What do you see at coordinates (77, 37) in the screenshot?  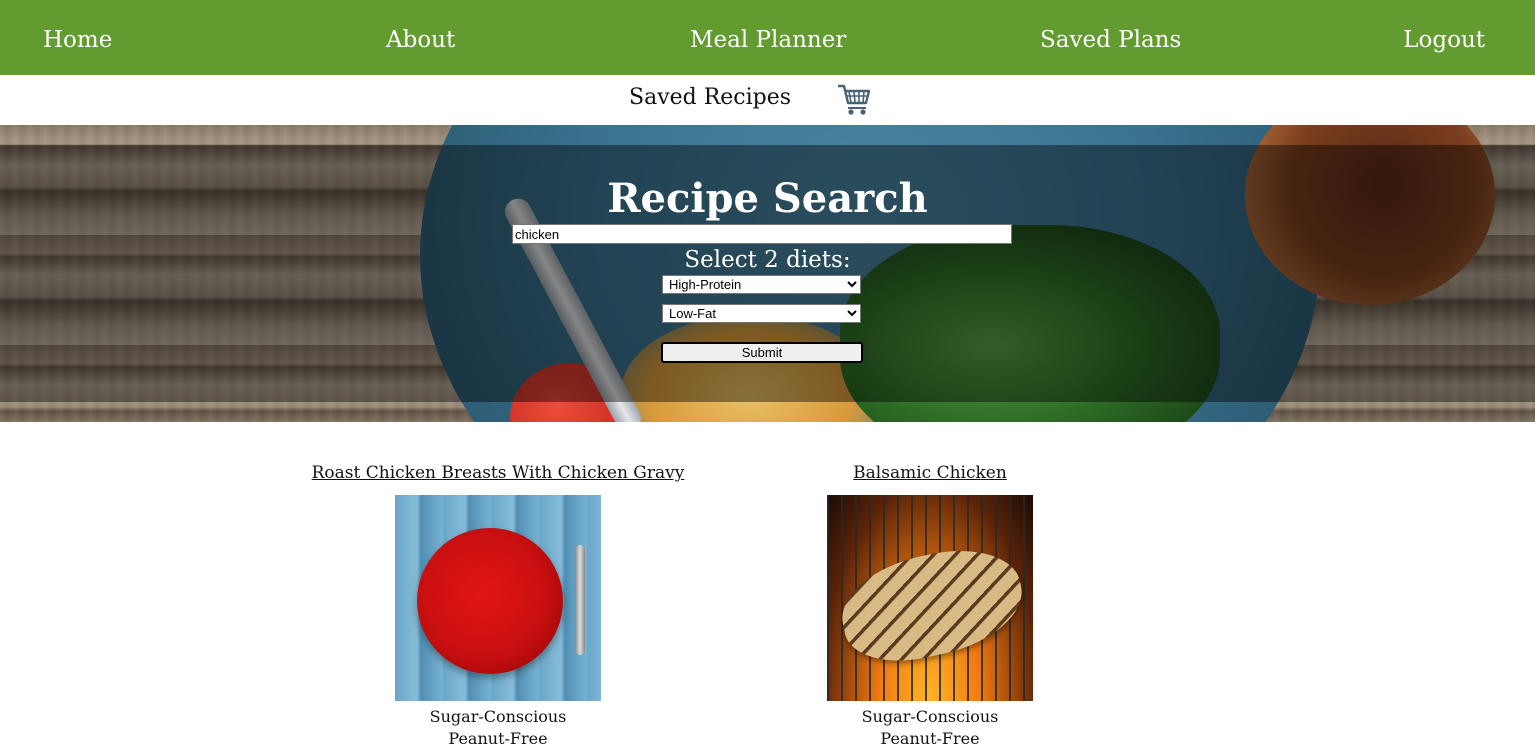 I see `nav-home-link: Home` at bounding box center [77, 37].